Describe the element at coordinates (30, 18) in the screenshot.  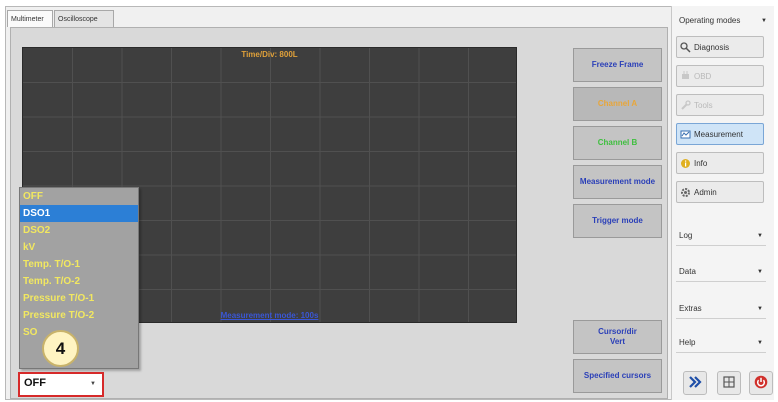
I see `tab-multimeter: Multimeter` at that location.